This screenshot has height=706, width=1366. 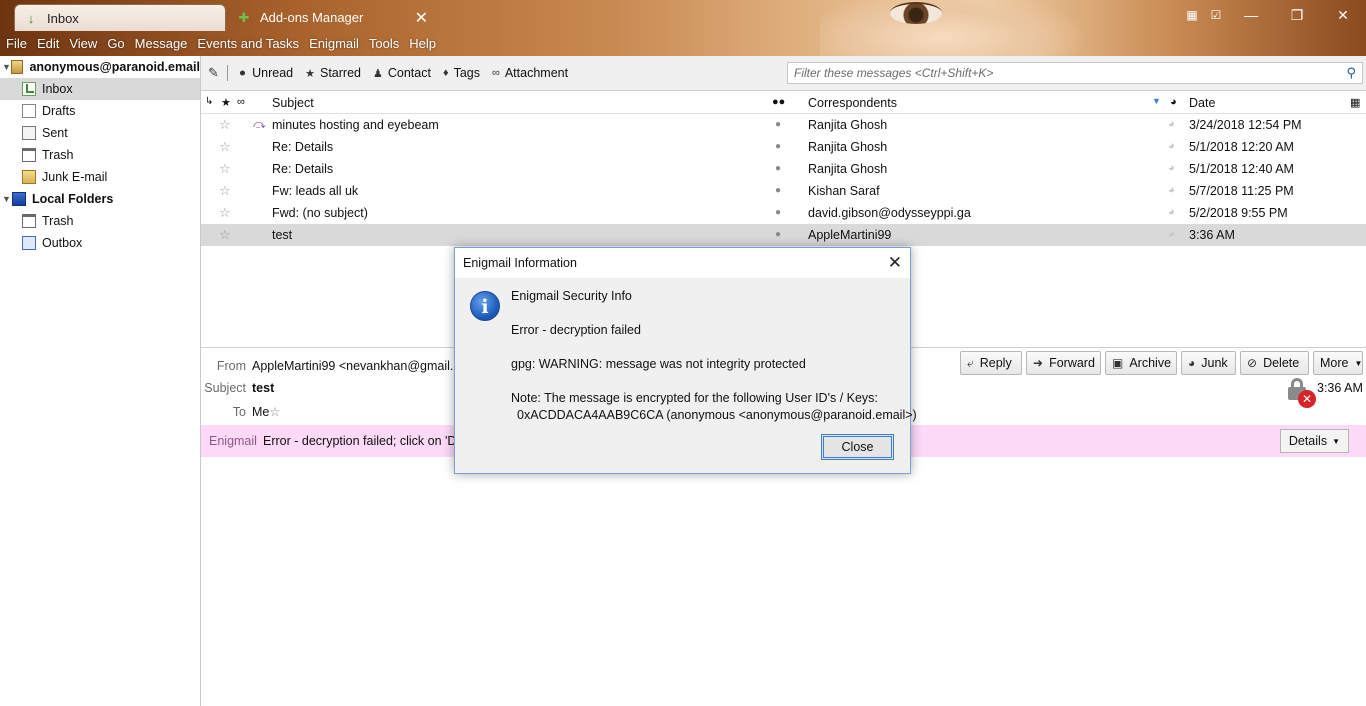 What do you see at coordinates (83, 43) in the screenshot?
I see `menu-view: View` at bounding box center [83, 43].